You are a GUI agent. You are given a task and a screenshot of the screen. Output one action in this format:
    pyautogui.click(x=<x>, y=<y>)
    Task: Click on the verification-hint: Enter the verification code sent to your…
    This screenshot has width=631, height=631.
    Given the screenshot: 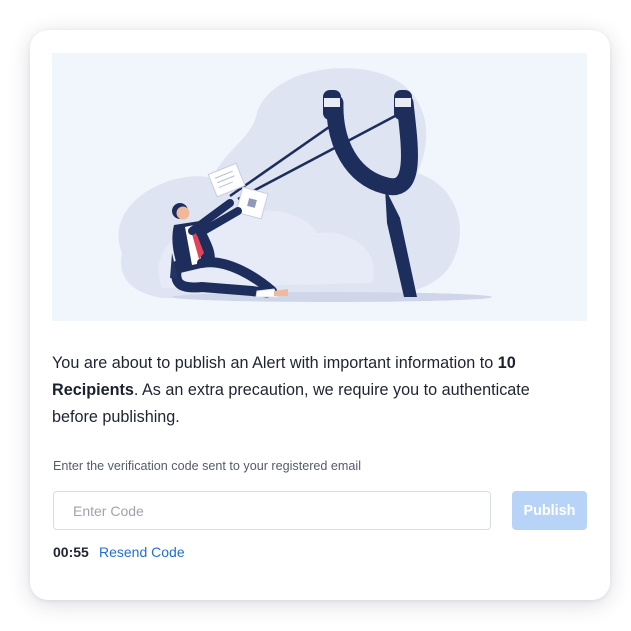 What is the action you would take?
    pyautogui.click(x=207, y=466)
    